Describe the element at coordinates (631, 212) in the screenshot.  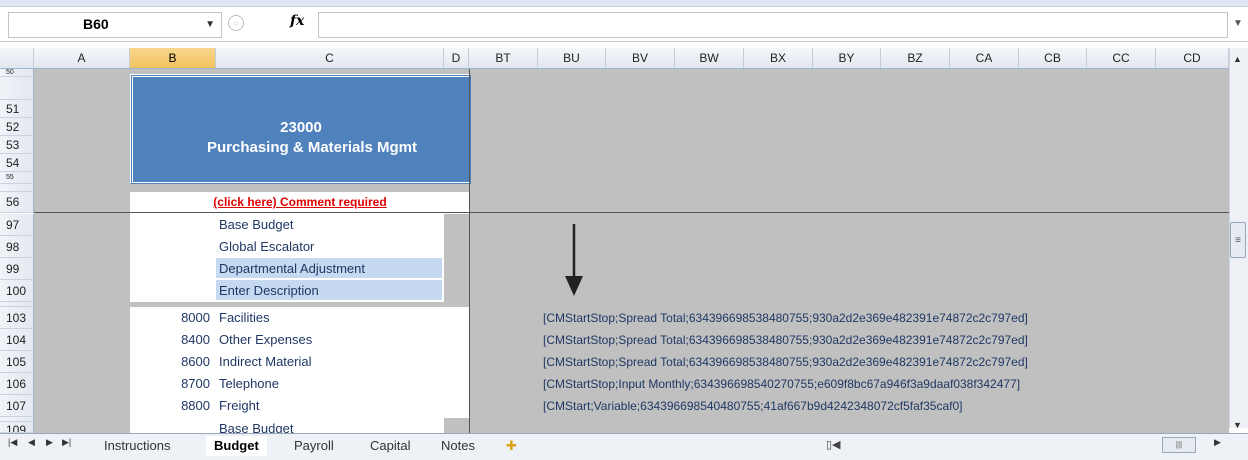
I see `horizontal-freeze-line` at that location.